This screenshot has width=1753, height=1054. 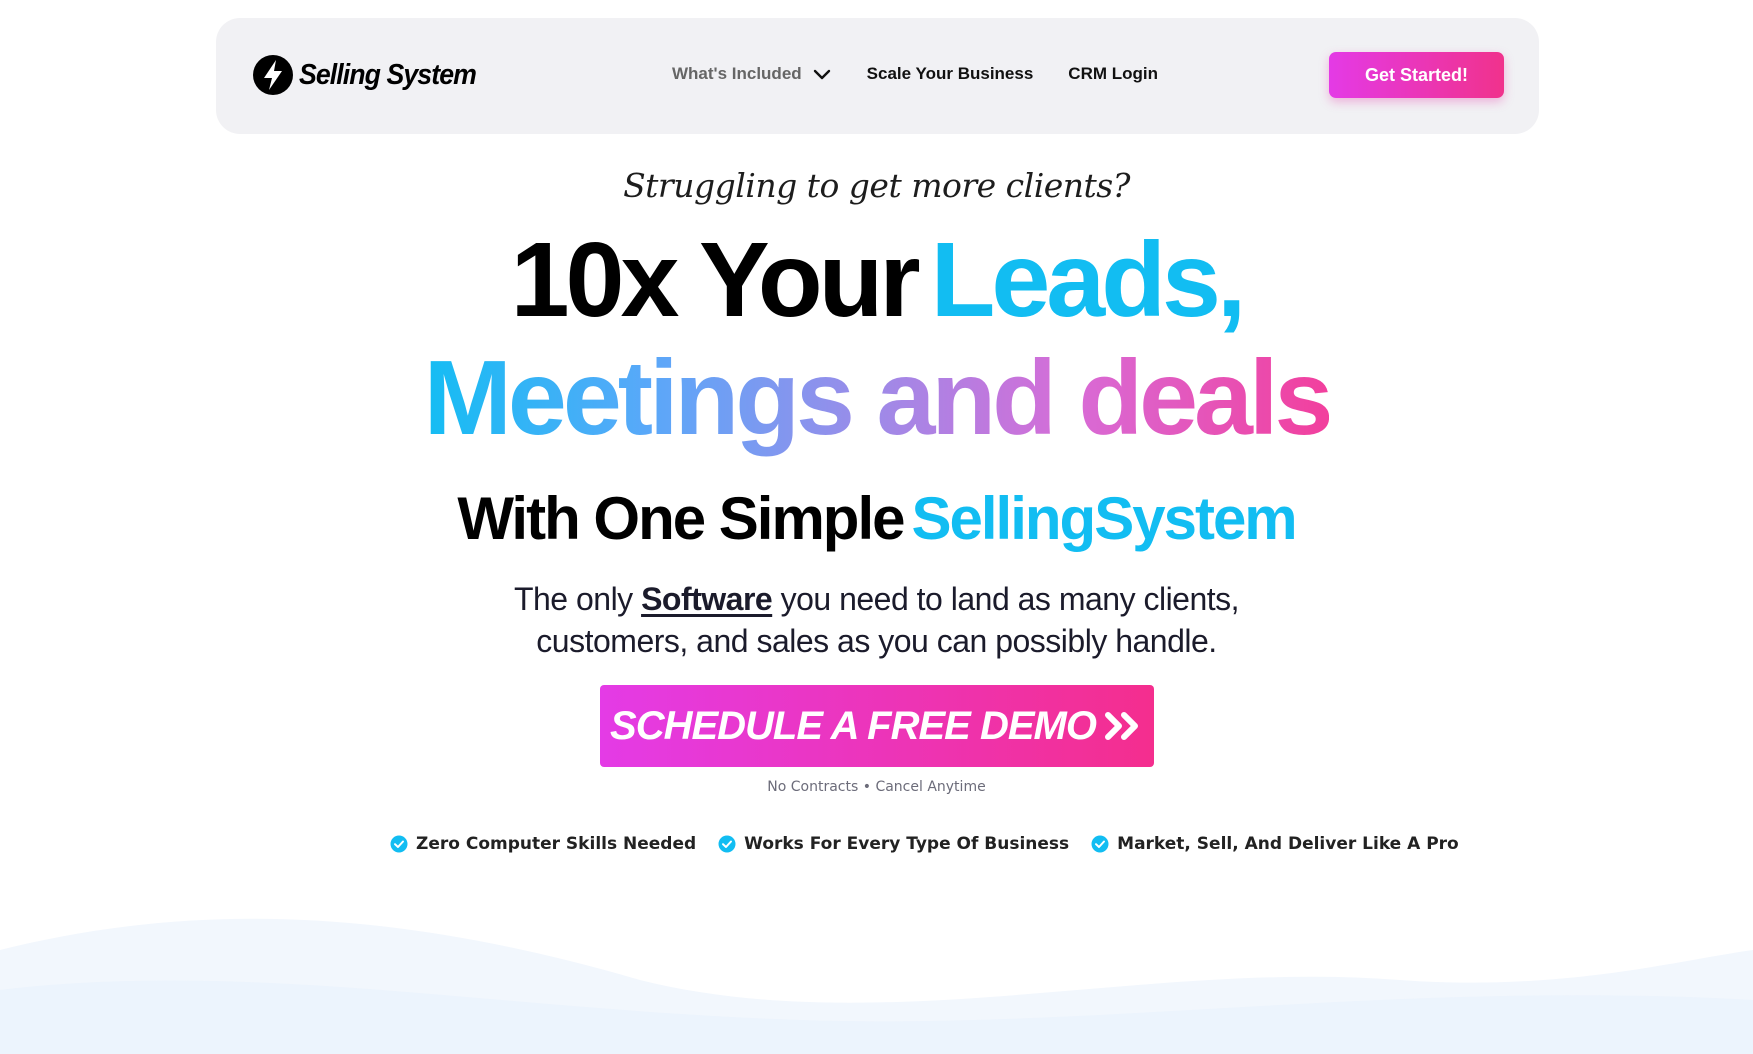 I want to click on demo-note: No Contracts • Cancel Anytime, so click(x=876, y=787).